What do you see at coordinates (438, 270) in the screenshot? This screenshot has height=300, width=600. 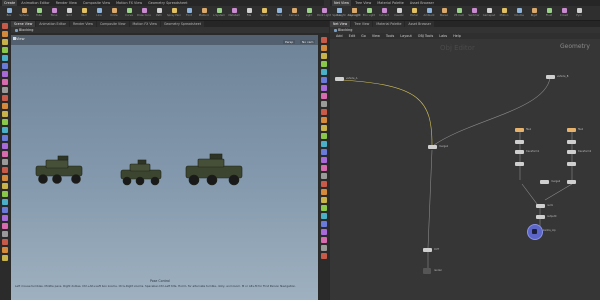 I see `node-label: render` at bounding box center [438, 270].